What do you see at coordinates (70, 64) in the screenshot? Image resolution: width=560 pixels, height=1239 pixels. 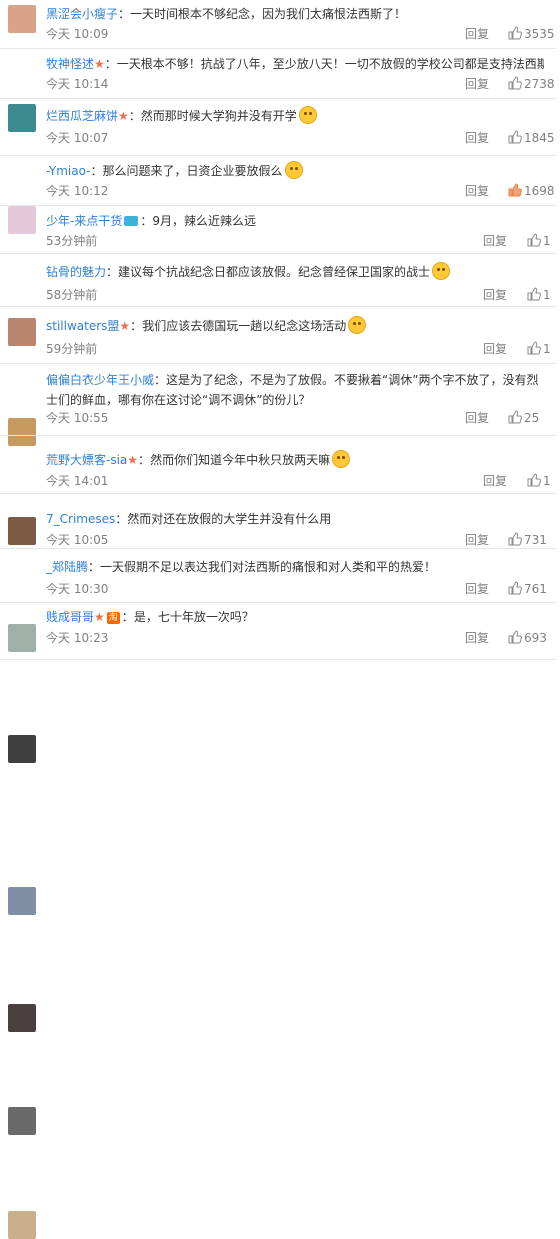 I see `username-link: 牧神怪述` at bounding box center [70, 64].